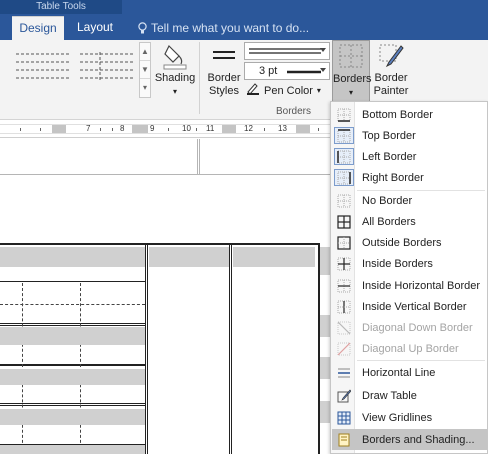 This screenshot has height=454, width=488. Describe the element at coordinates (409, 285) in the screenshot. I see `menu-item-inside-horizontal-border: Inside Horizontal Border` at that location.